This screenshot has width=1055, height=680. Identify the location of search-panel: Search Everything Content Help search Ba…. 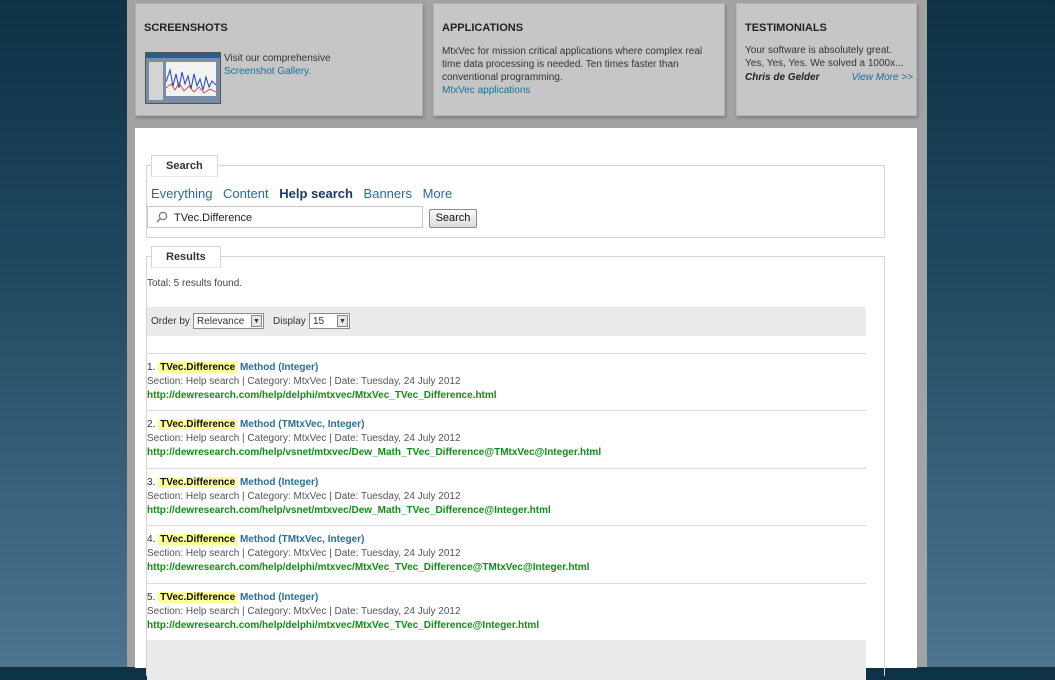
(515, 196).